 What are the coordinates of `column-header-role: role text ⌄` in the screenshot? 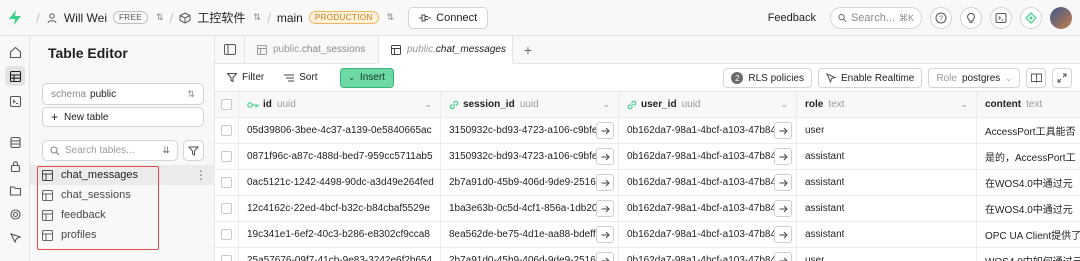 It's located at (887, 104).